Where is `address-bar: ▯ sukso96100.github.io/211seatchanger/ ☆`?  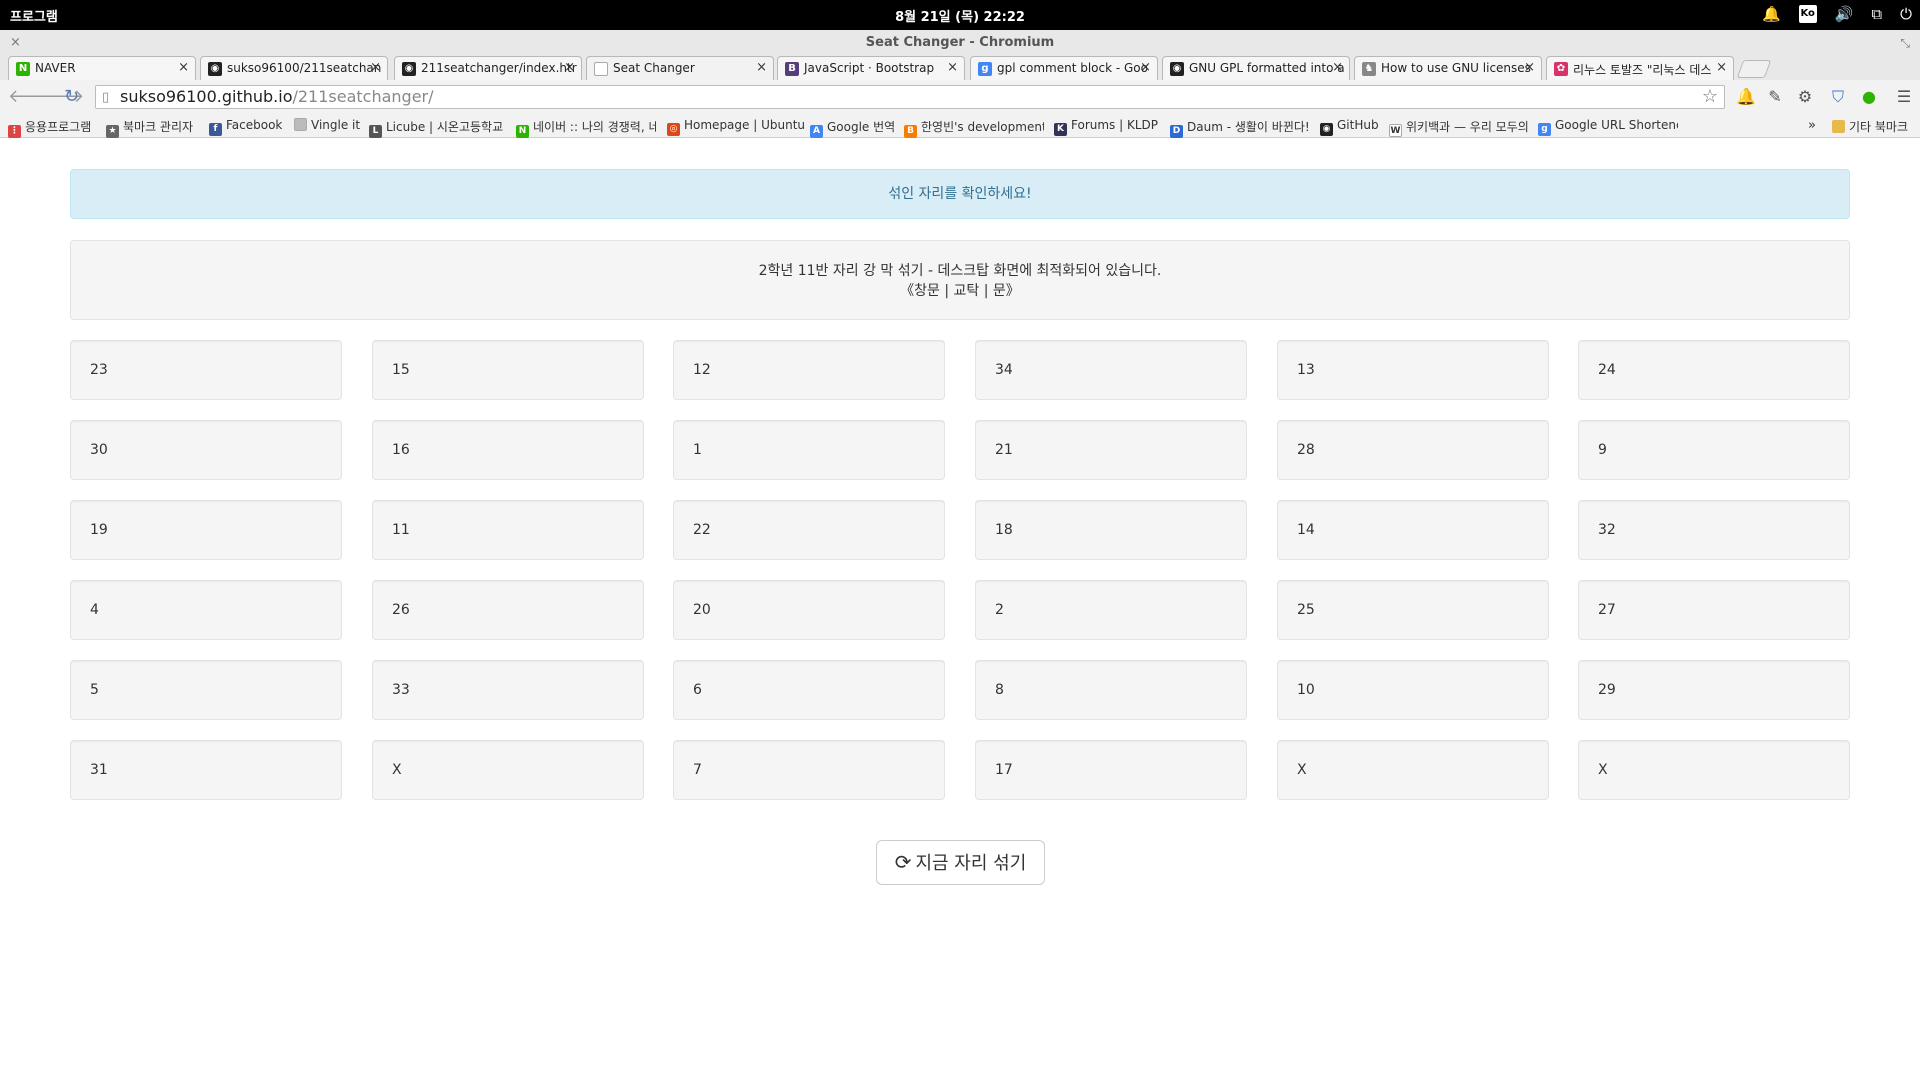 address-bar: ▯ sukso96100.github.io/211seatchanger/ ☆ is located at coordinates (910, 97).